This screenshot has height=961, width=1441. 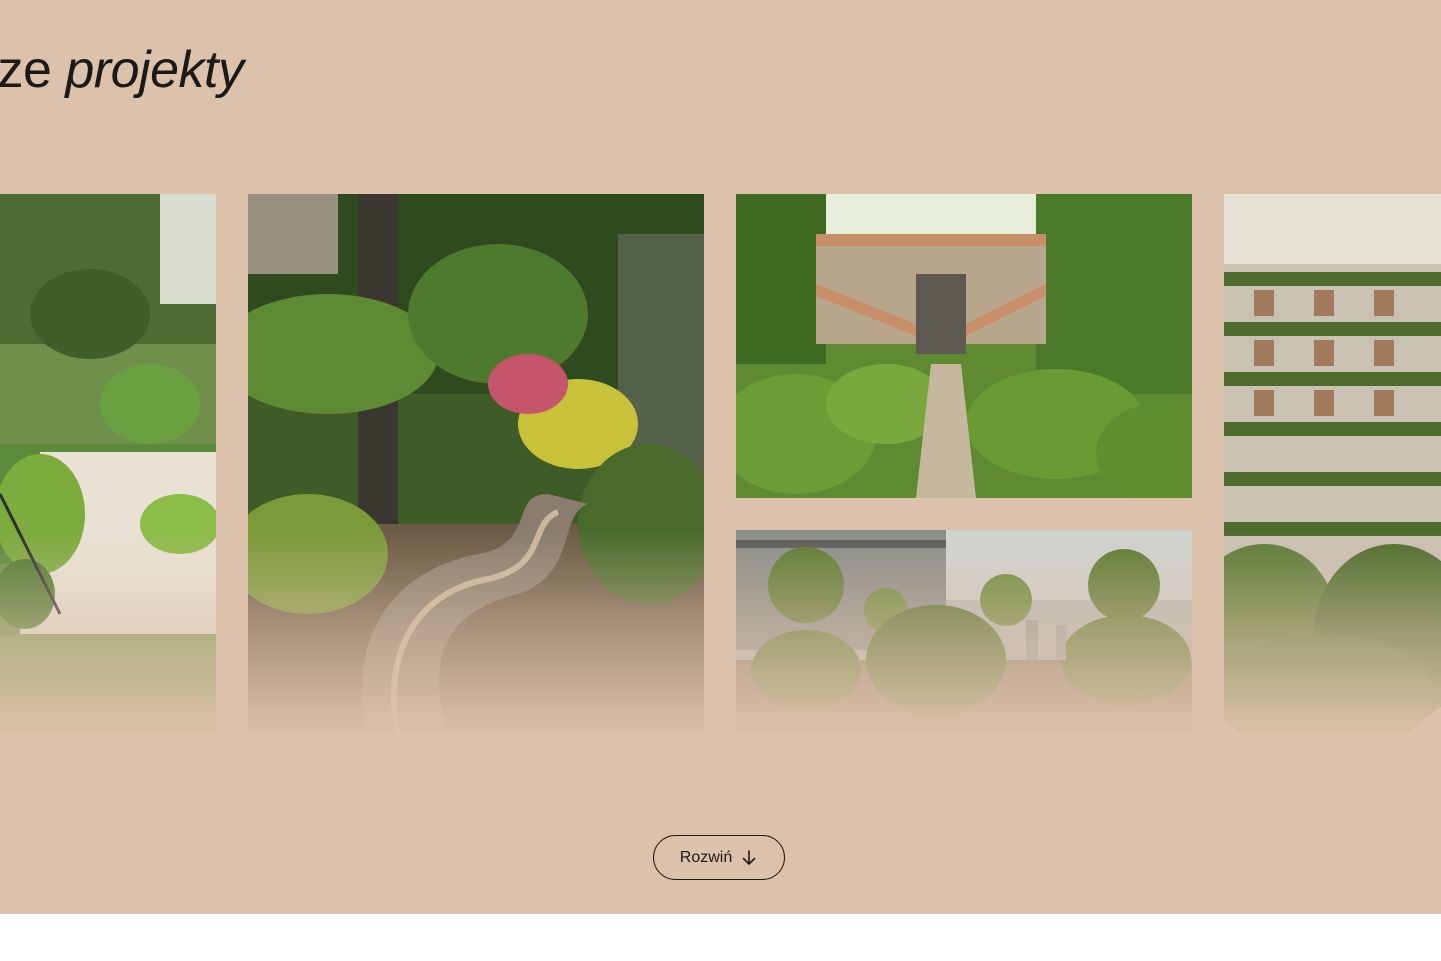 What do you see at coordinates (964, 632) in the screenshot?
I see `rooftop-topiary-photo` at bounding box center [964, 632].